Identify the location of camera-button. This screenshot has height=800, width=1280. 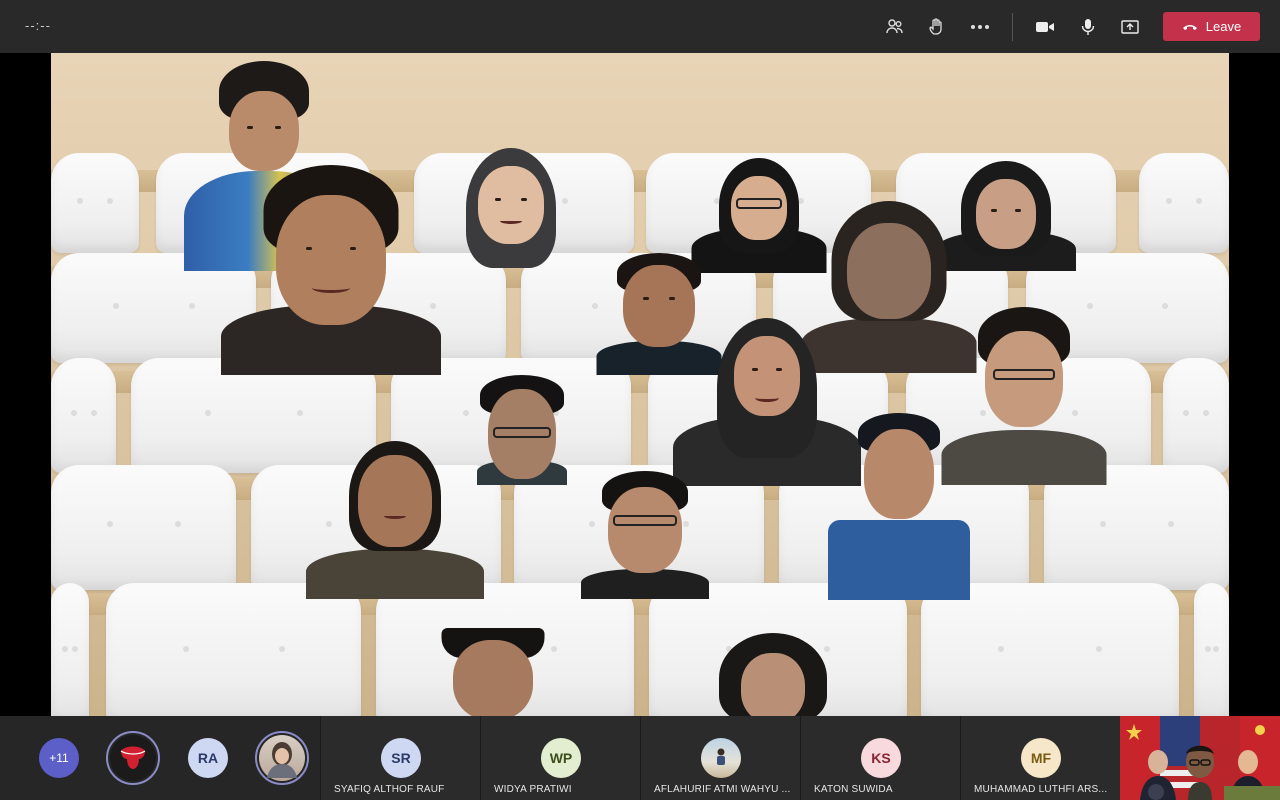
(1045, 27).